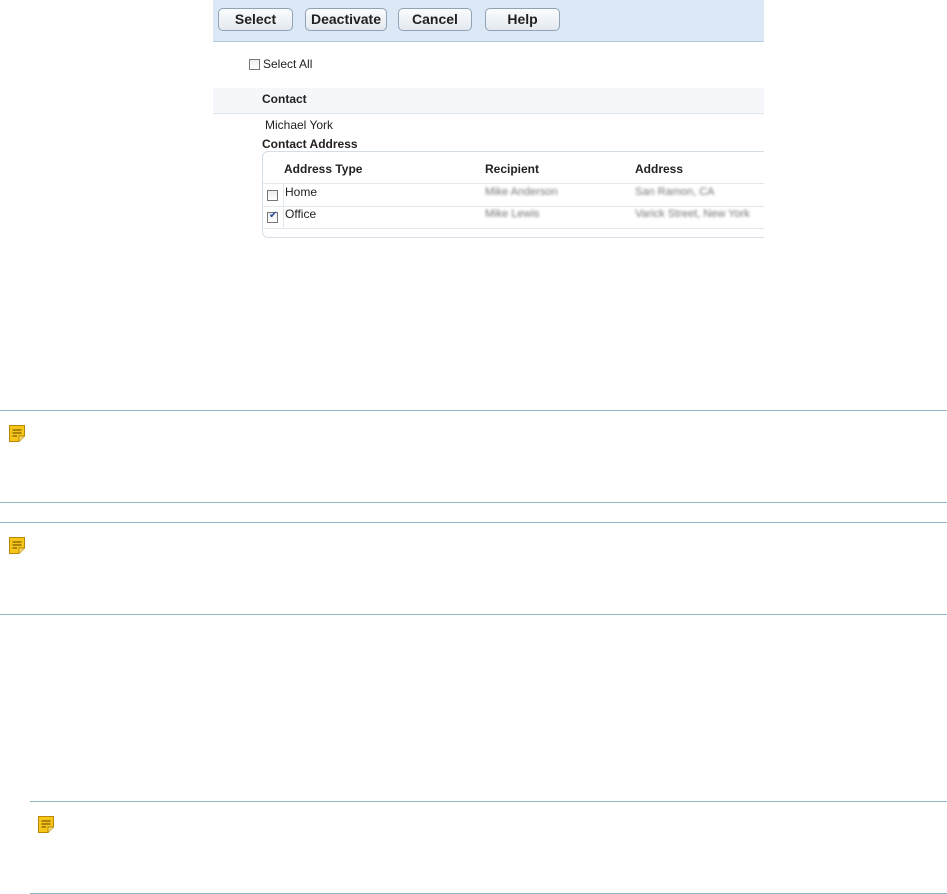  What do you see at coordinates (272, 195) in the screenshot?
I see `row-checkbox-home` at bounding box center [272, 195].